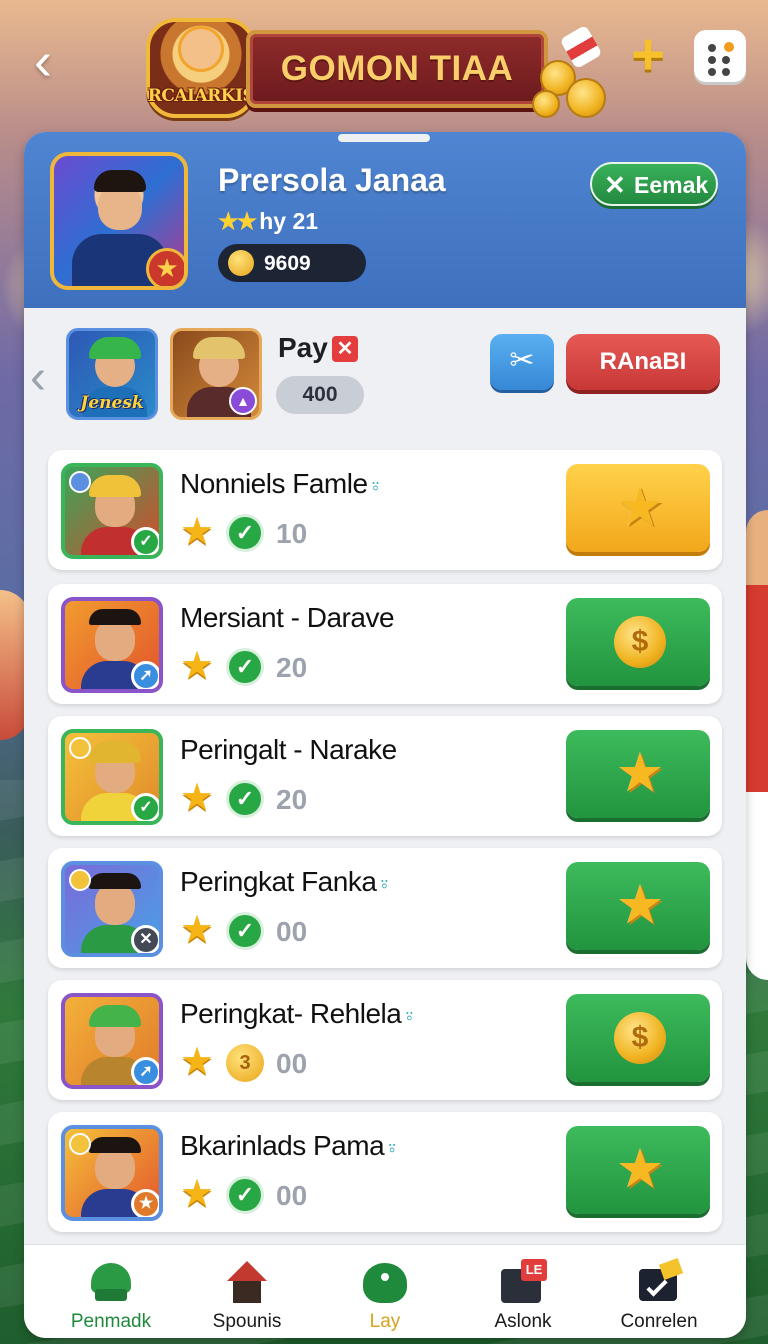 Image resolution: width=768 pixels, height=1344 pixels. I want to click on level-stars-icon: ★★, so click(237, 221).